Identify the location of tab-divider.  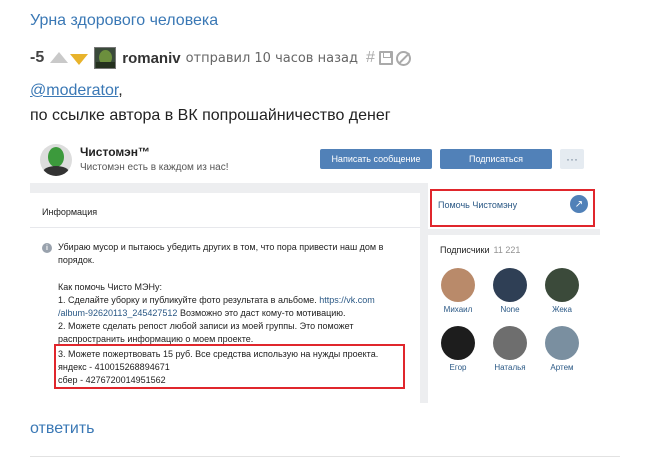
(225, 227).